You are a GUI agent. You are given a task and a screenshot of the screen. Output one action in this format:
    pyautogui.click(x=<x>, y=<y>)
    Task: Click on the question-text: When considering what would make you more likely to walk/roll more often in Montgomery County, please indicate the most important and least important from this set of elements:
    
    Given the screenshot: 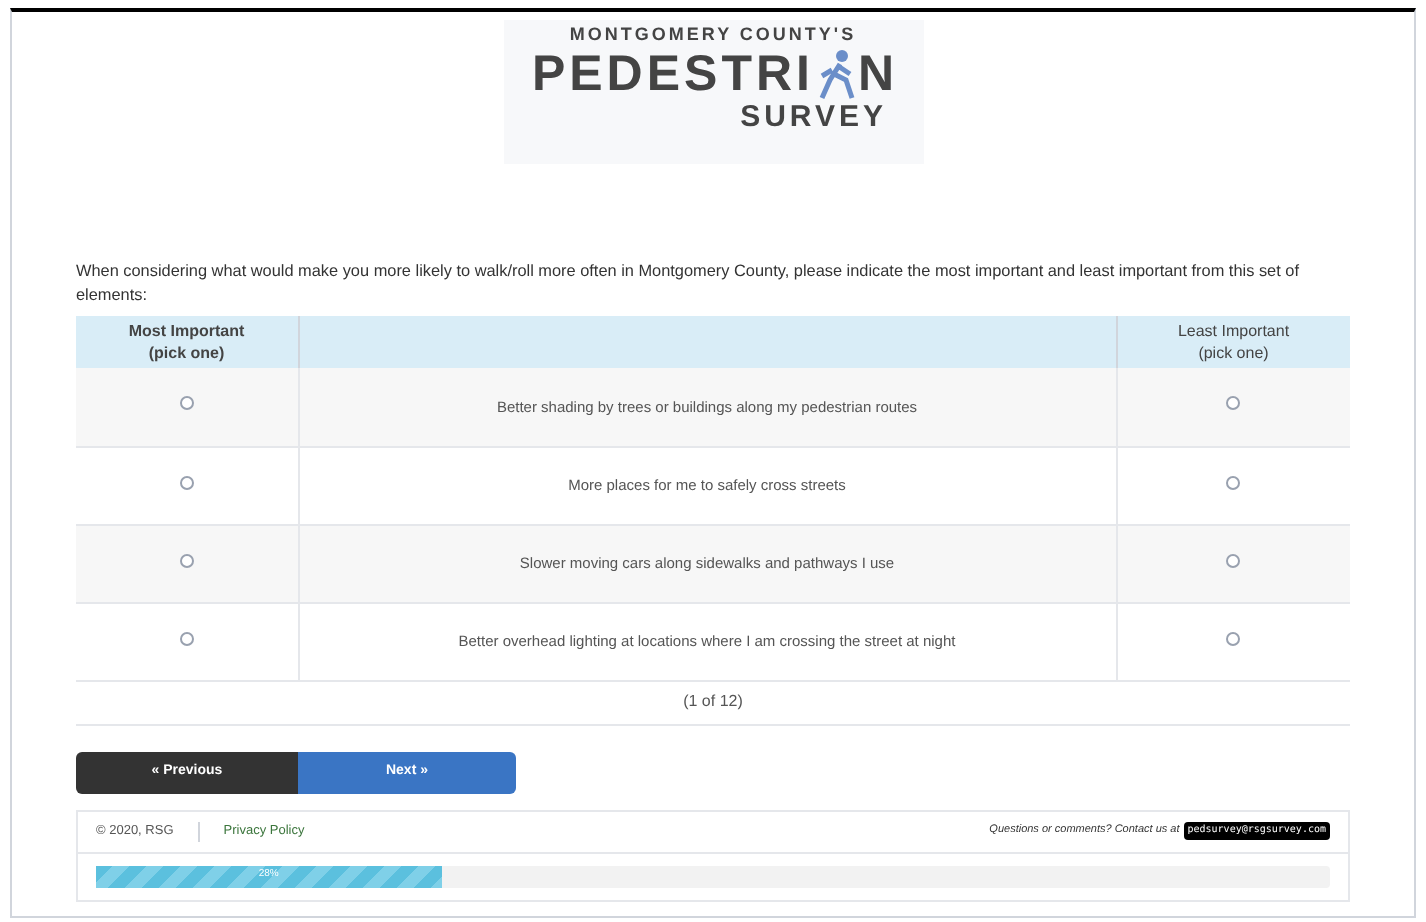 What is the action you would take?
    pyautogui.click(x=688, y=284)
    